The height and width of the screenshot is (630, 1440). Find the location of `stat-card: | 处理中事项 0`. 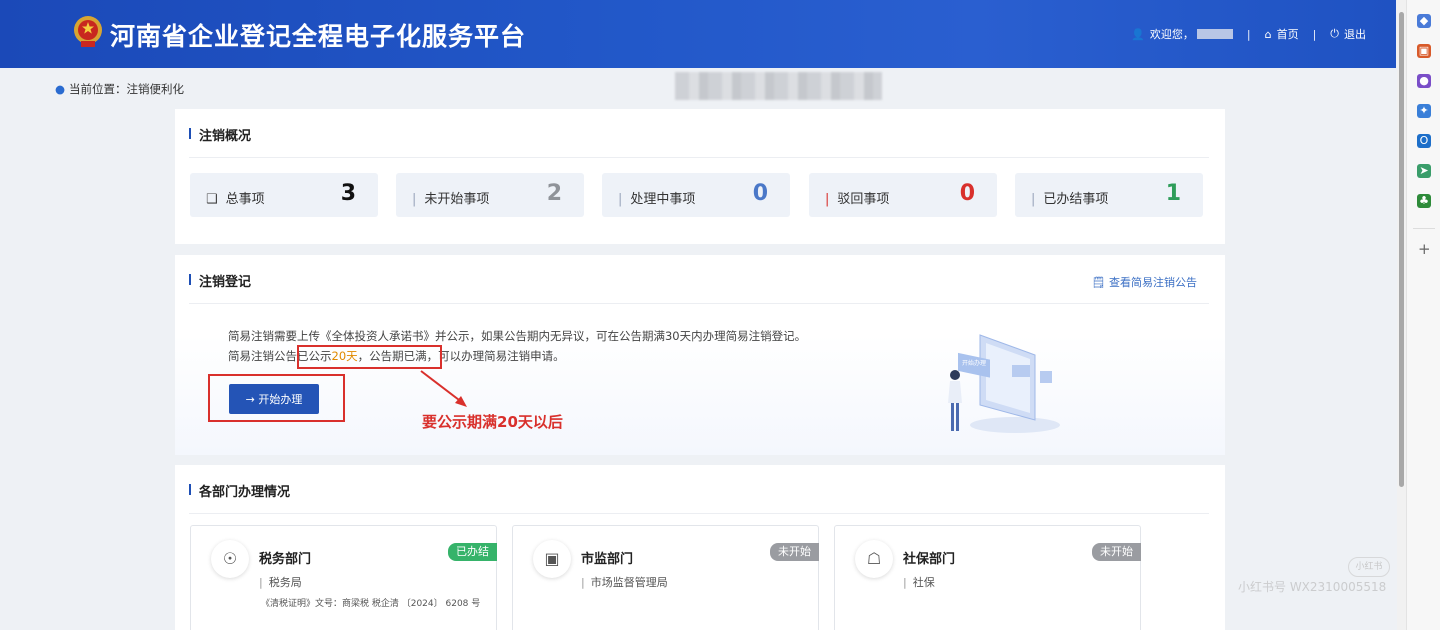

stat-card: | 处理中事项 0 is located at coordinates (696, 195).